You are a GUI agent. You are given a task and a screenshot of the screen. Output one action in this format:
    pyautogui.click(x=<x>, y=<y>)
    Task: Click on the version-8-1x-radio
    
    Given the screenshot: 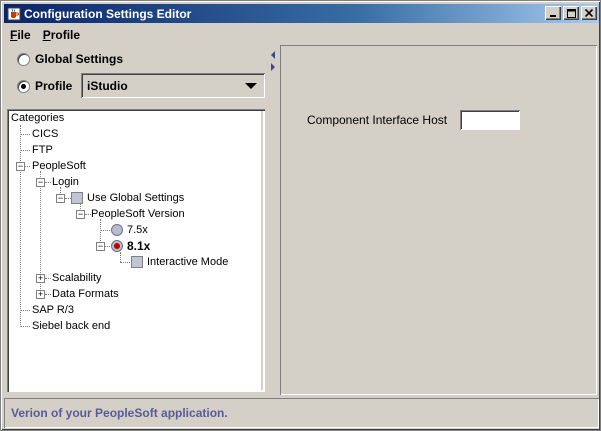 What is the action you would take?
    pyautogui.click(x=117, y=246)
    